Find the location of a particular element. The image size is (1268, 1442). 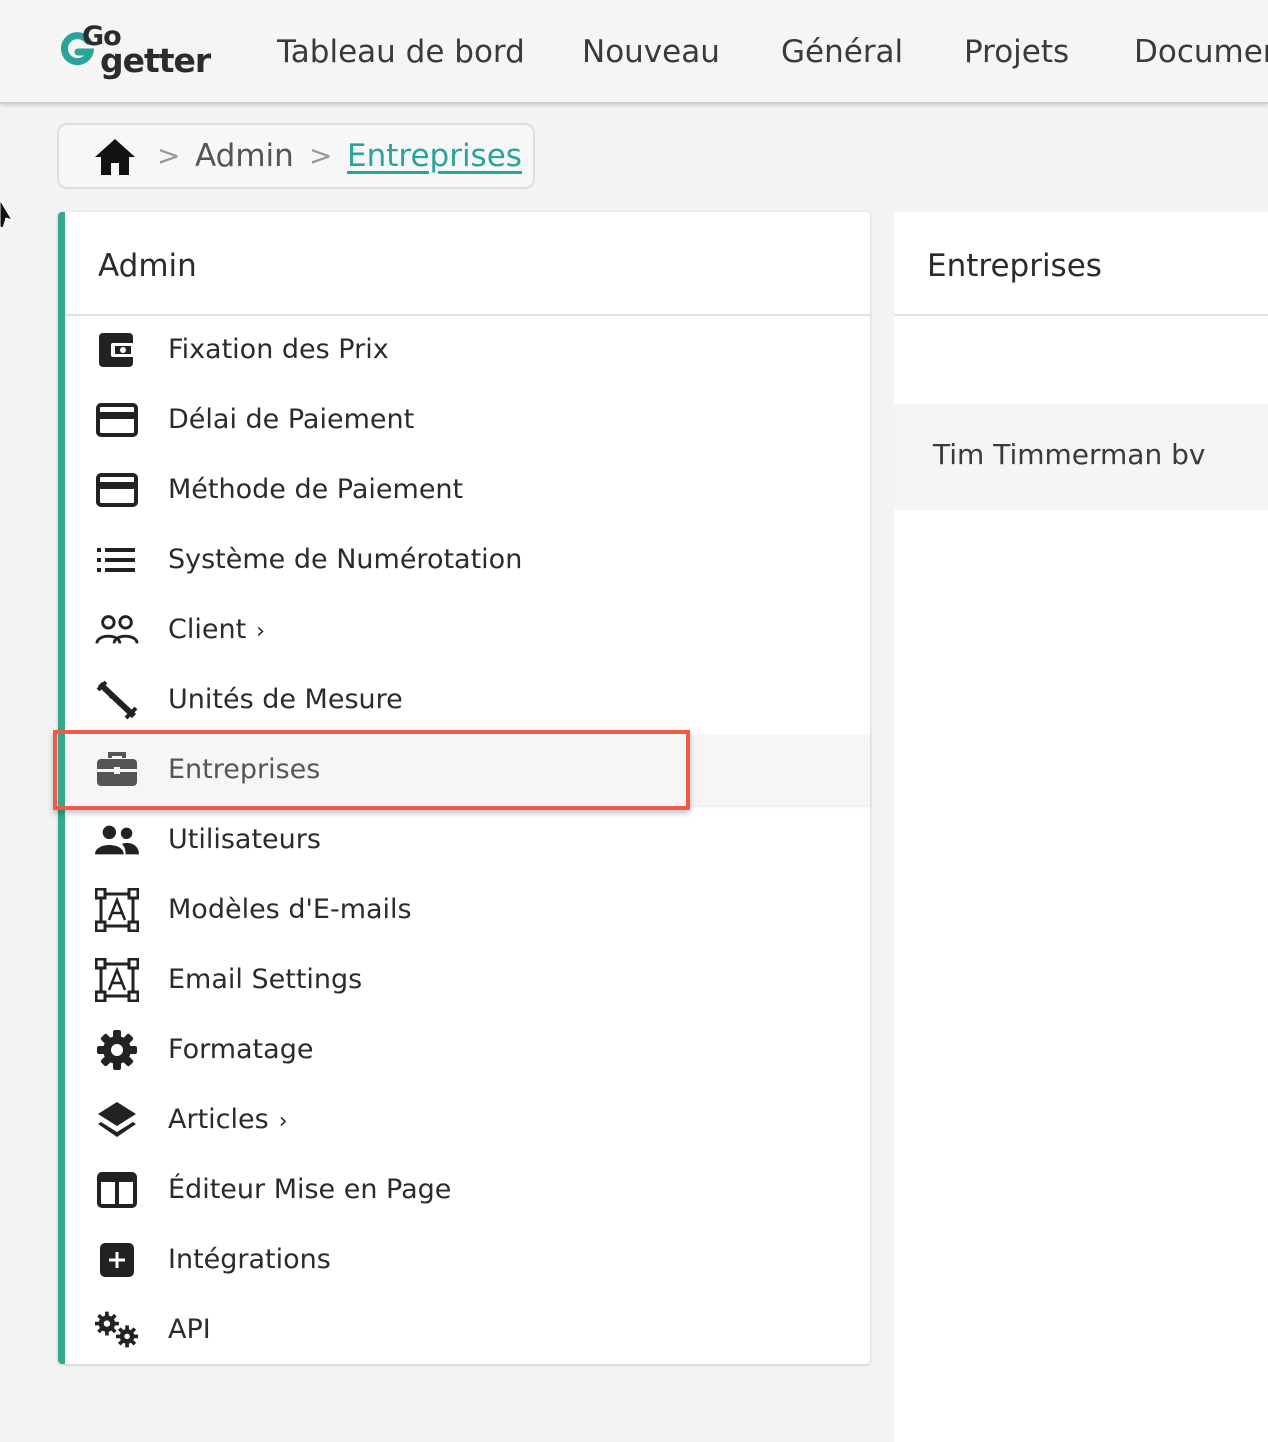

plus-square-icon is located at coordinates (117, 1260).